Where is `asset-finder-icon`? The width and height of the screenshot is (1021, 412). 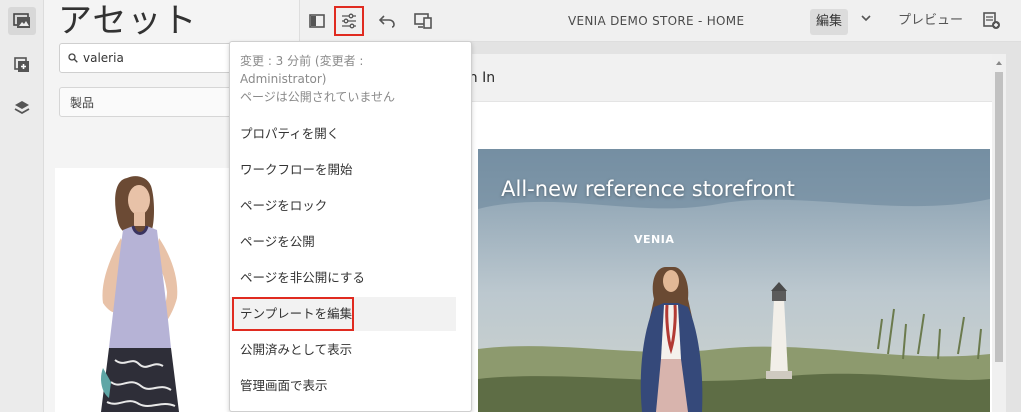 asset-finder-icon is located at coordinates (21, 20).